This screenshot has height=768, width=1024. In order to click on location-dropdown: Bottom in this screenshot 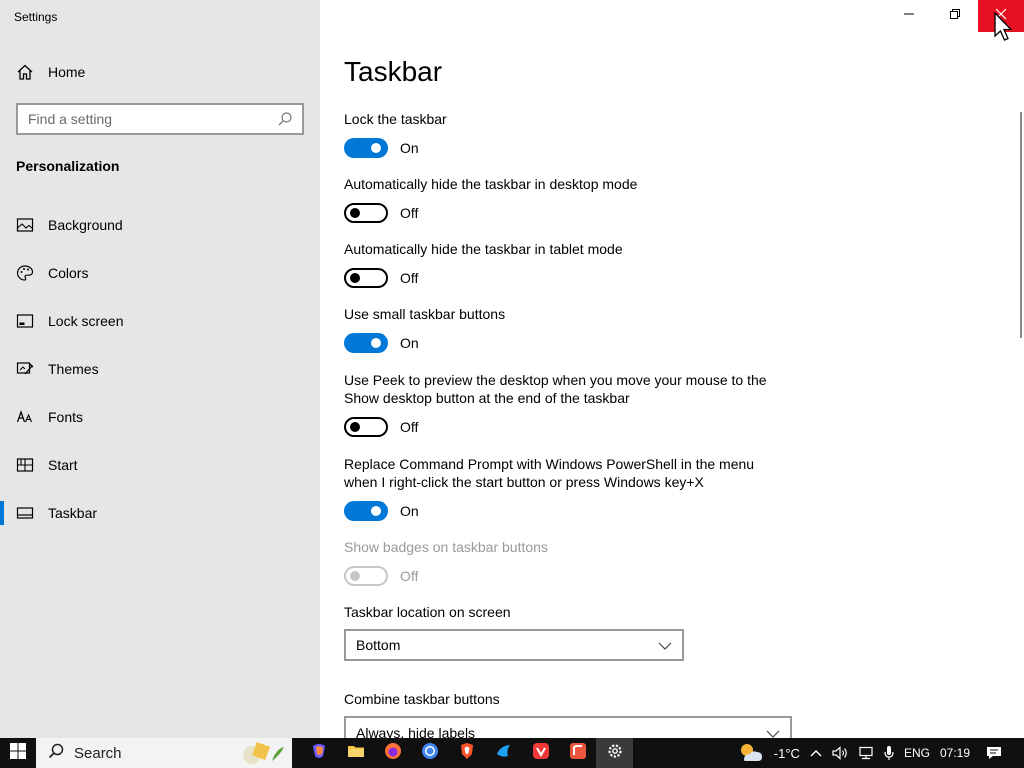, I will do `click(514, 645)`.